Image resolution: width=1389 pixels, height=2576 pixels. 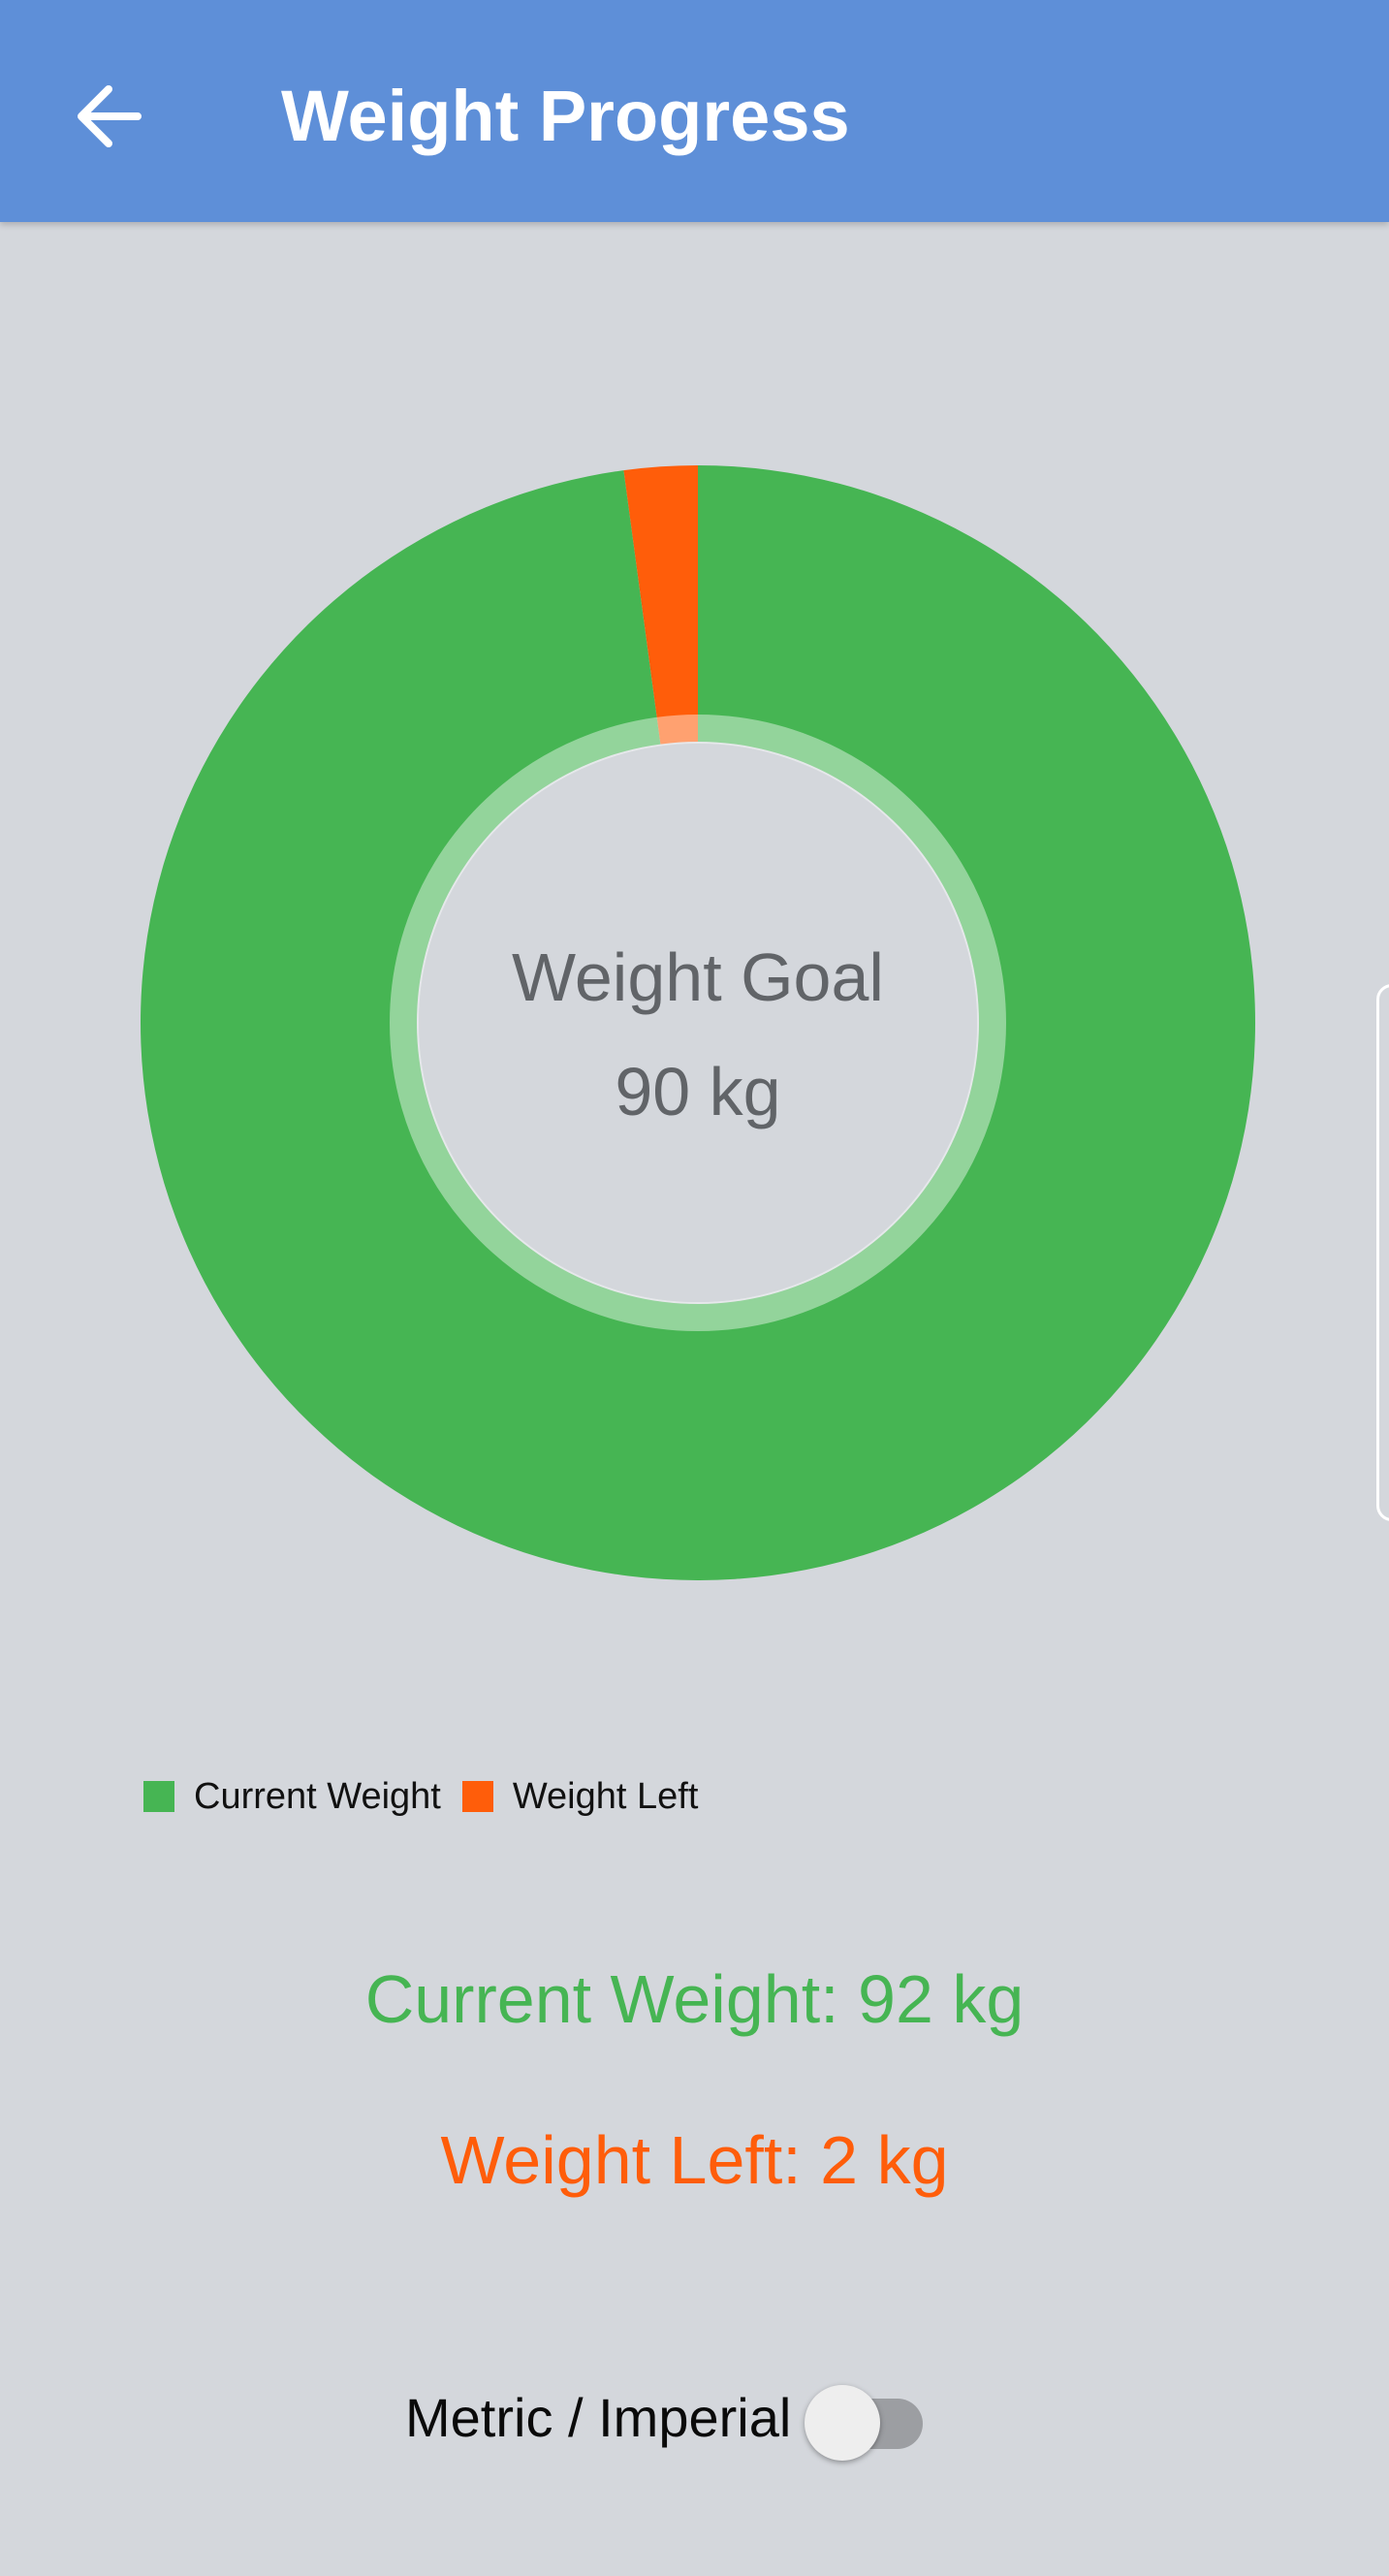 What do you see at coordinates (317, 1796) in the screenshot?
I see `legend-label-current-weight: Current Weight` at bounding box center [317, 1796].